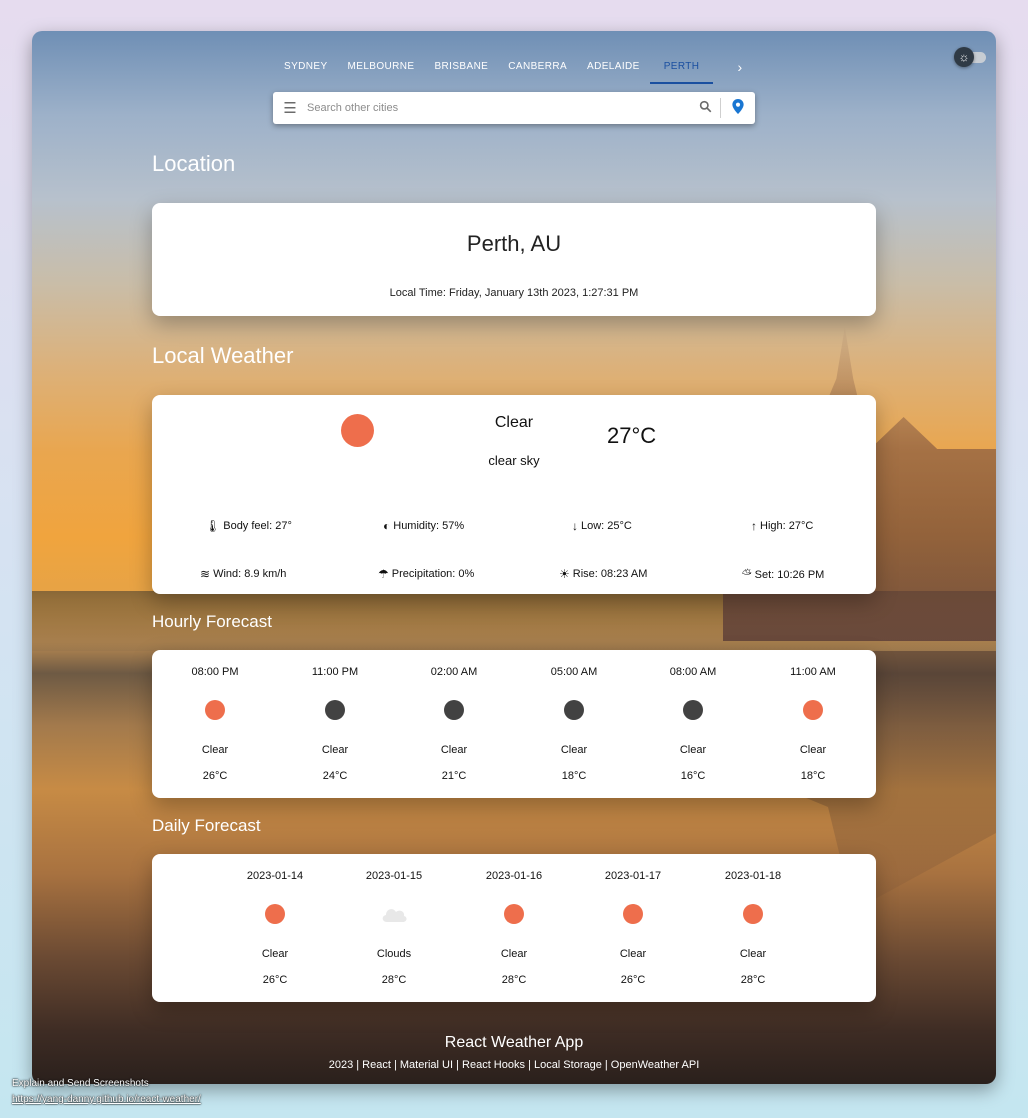 The height and width of the screenshot is (1118, 1028). Describe the element at coordinates (575, 526) in the screenshot. I see `arrow-down-icon: ↓` at that location.